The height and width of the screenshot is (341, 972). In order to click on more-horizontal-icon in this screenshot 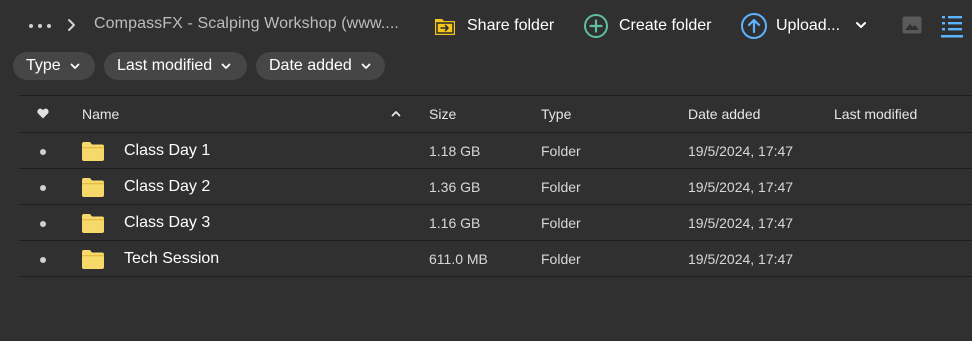, I will do `click(40, 26)`.